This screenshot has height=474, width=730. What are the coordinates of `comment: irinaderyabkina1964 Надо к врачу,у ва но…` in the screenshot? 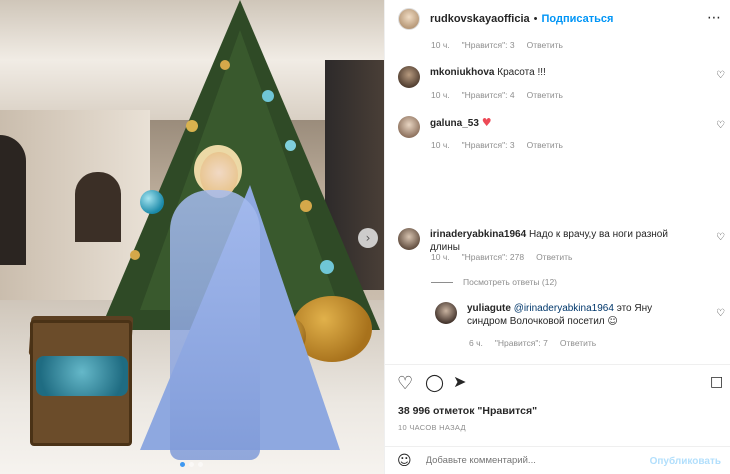 It's located at (563, 241).